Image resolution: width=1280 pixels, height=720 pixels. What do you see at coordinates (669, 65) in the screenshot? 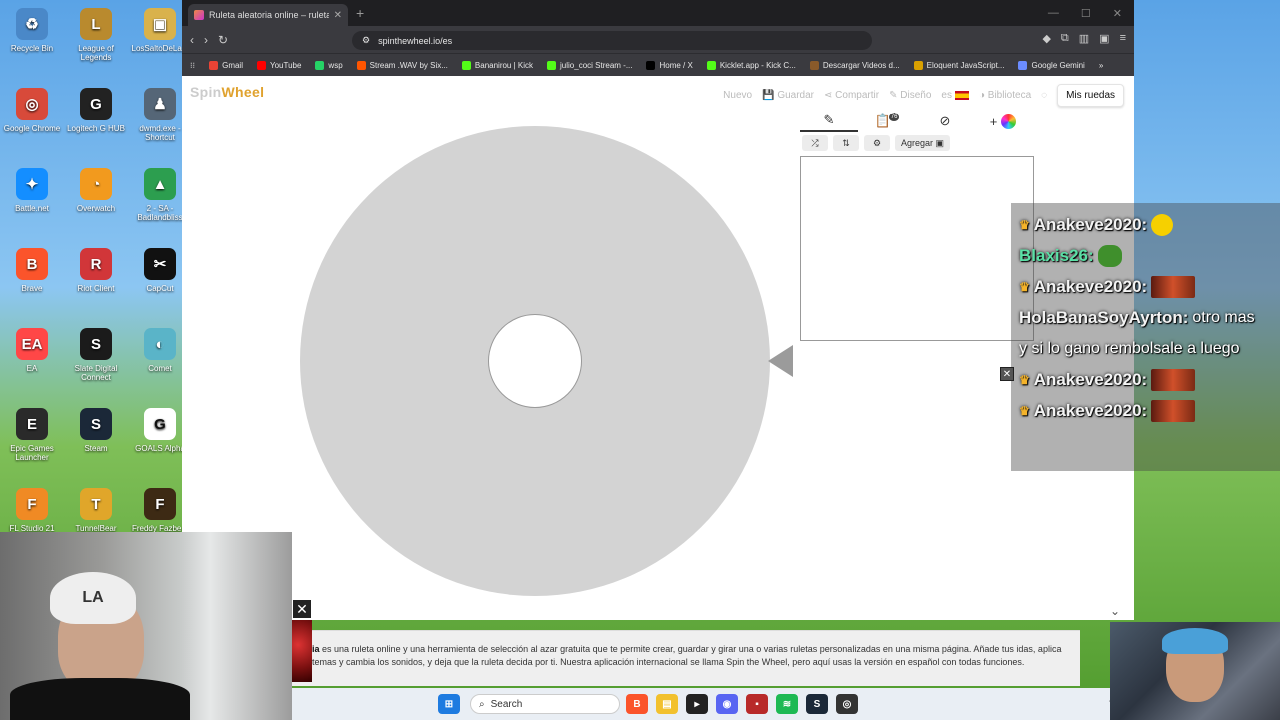
I see `bookmark-item: Home / X` at bounding box center [669, 65].